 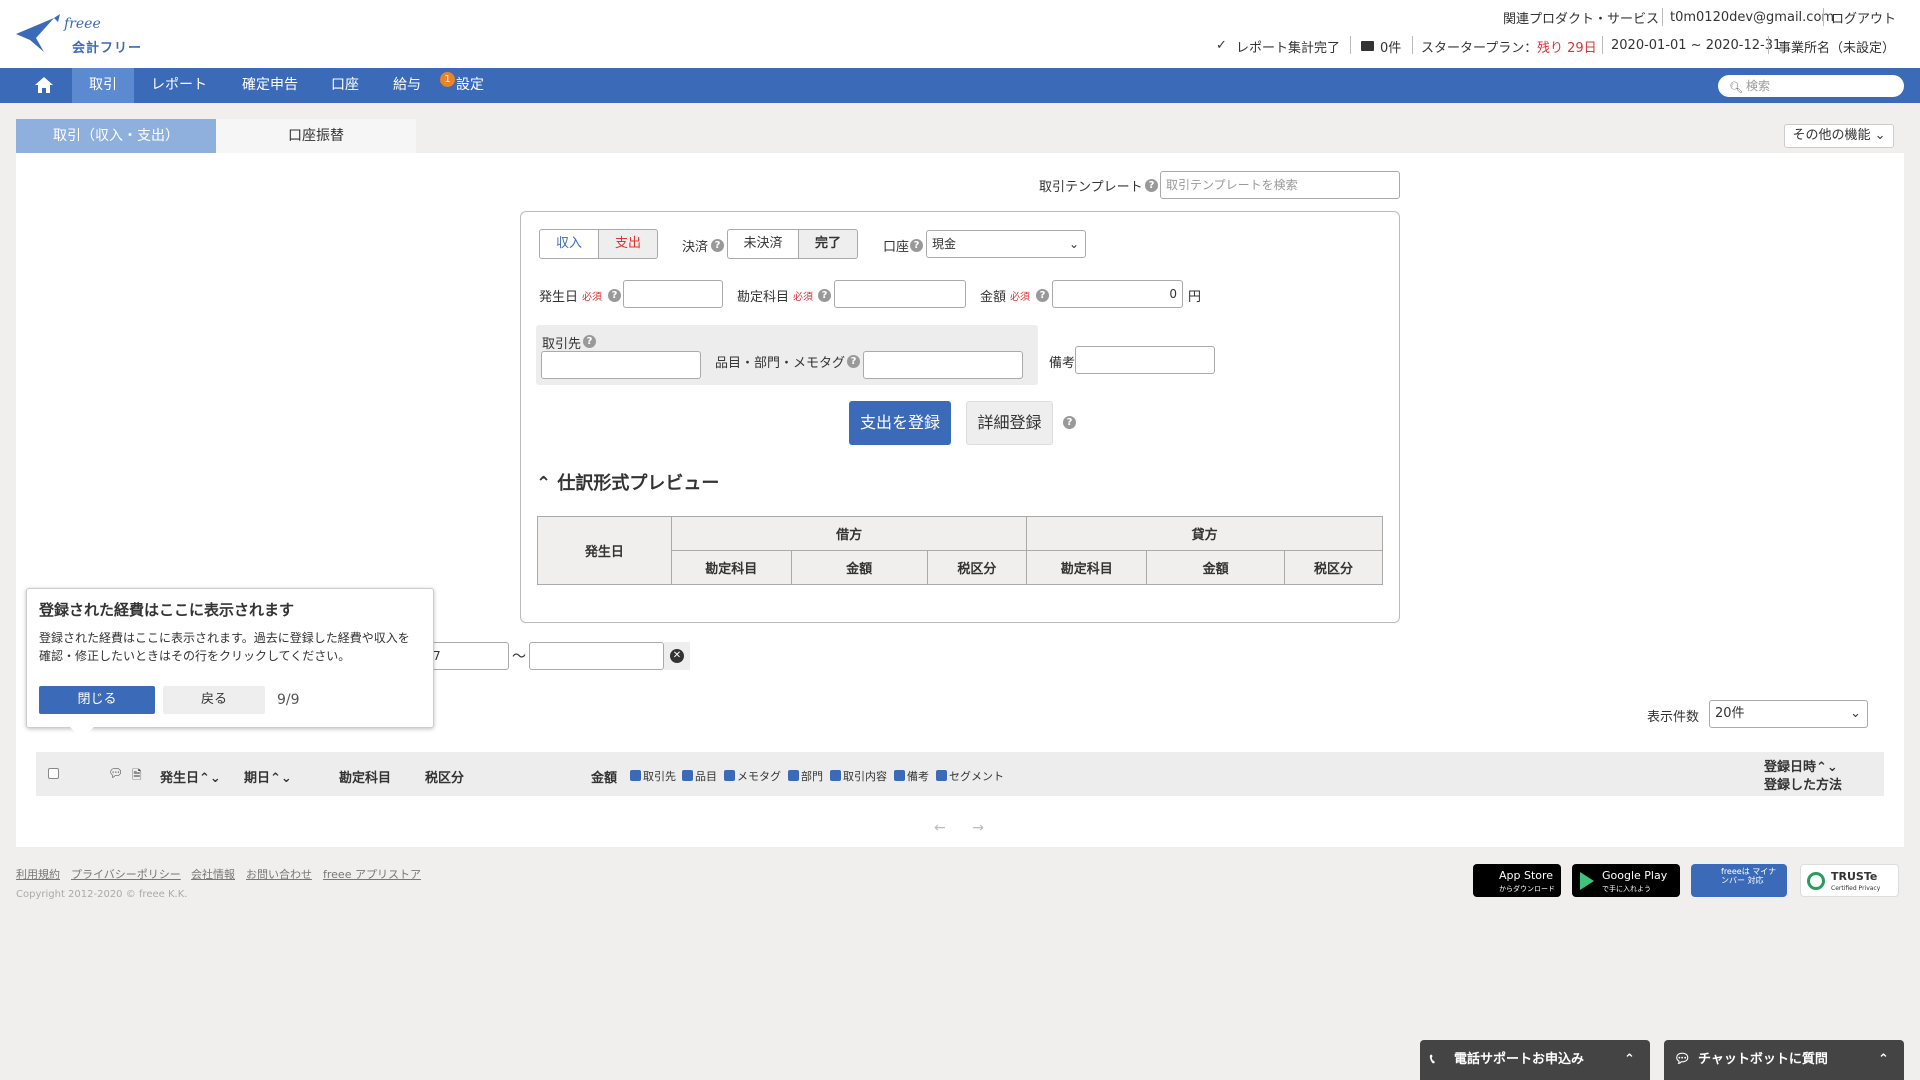 I want to click on unsettled-toggle: 未決済, so click(x=763, y=244).